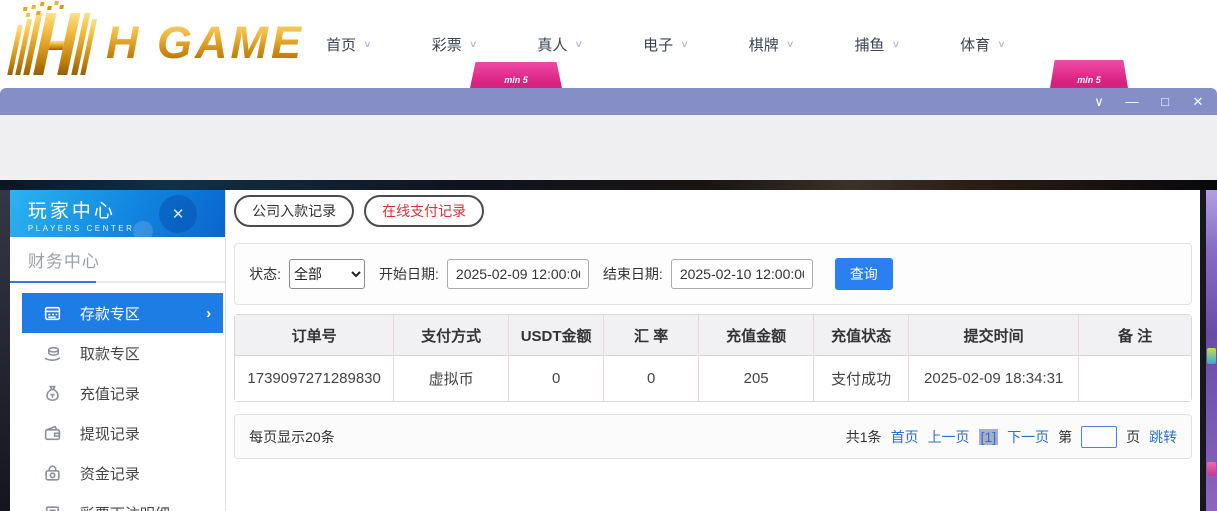 The image size is (1217, 511). What do you see at coordinates (122, 313) in the screenshot?
I see `sidebar-item-deposit-zone: 存款专区 ›` at bounding box center [122, 313].